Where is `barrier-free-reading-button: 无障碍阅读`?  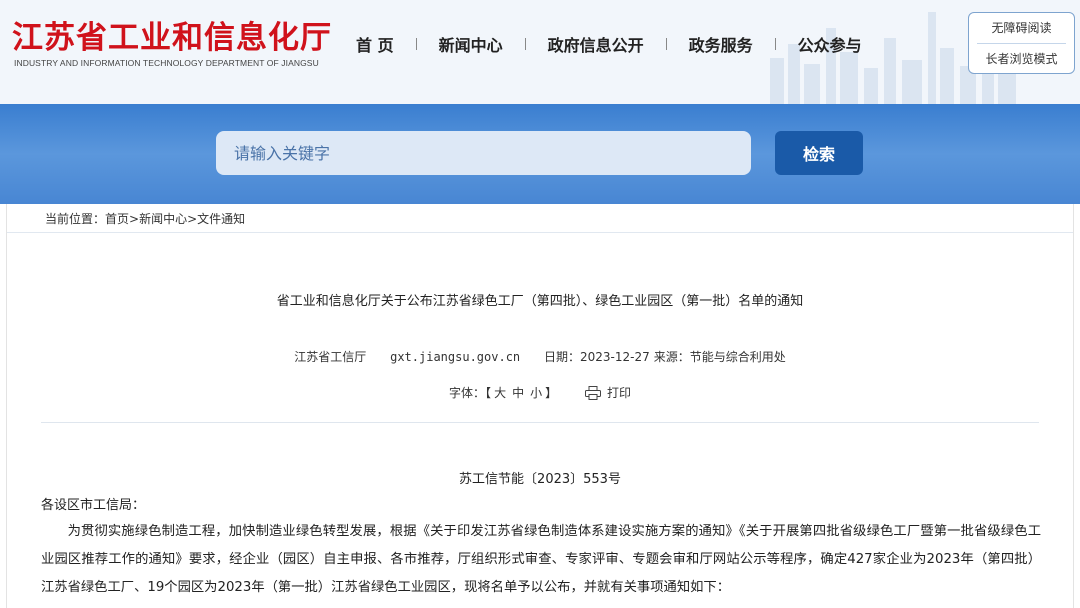 barrier-free-reading-button: 无障碍阅读 is located at coordinates (1021, 28).